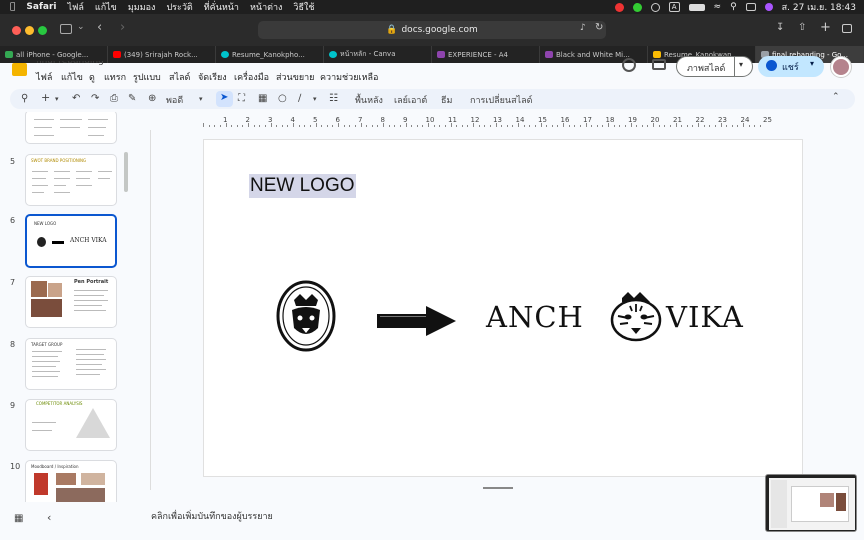  Describe the element at coordinates (378, 54) in the screenshot. I see `browser-tab: หน้าหลัก - Canva` at that location.